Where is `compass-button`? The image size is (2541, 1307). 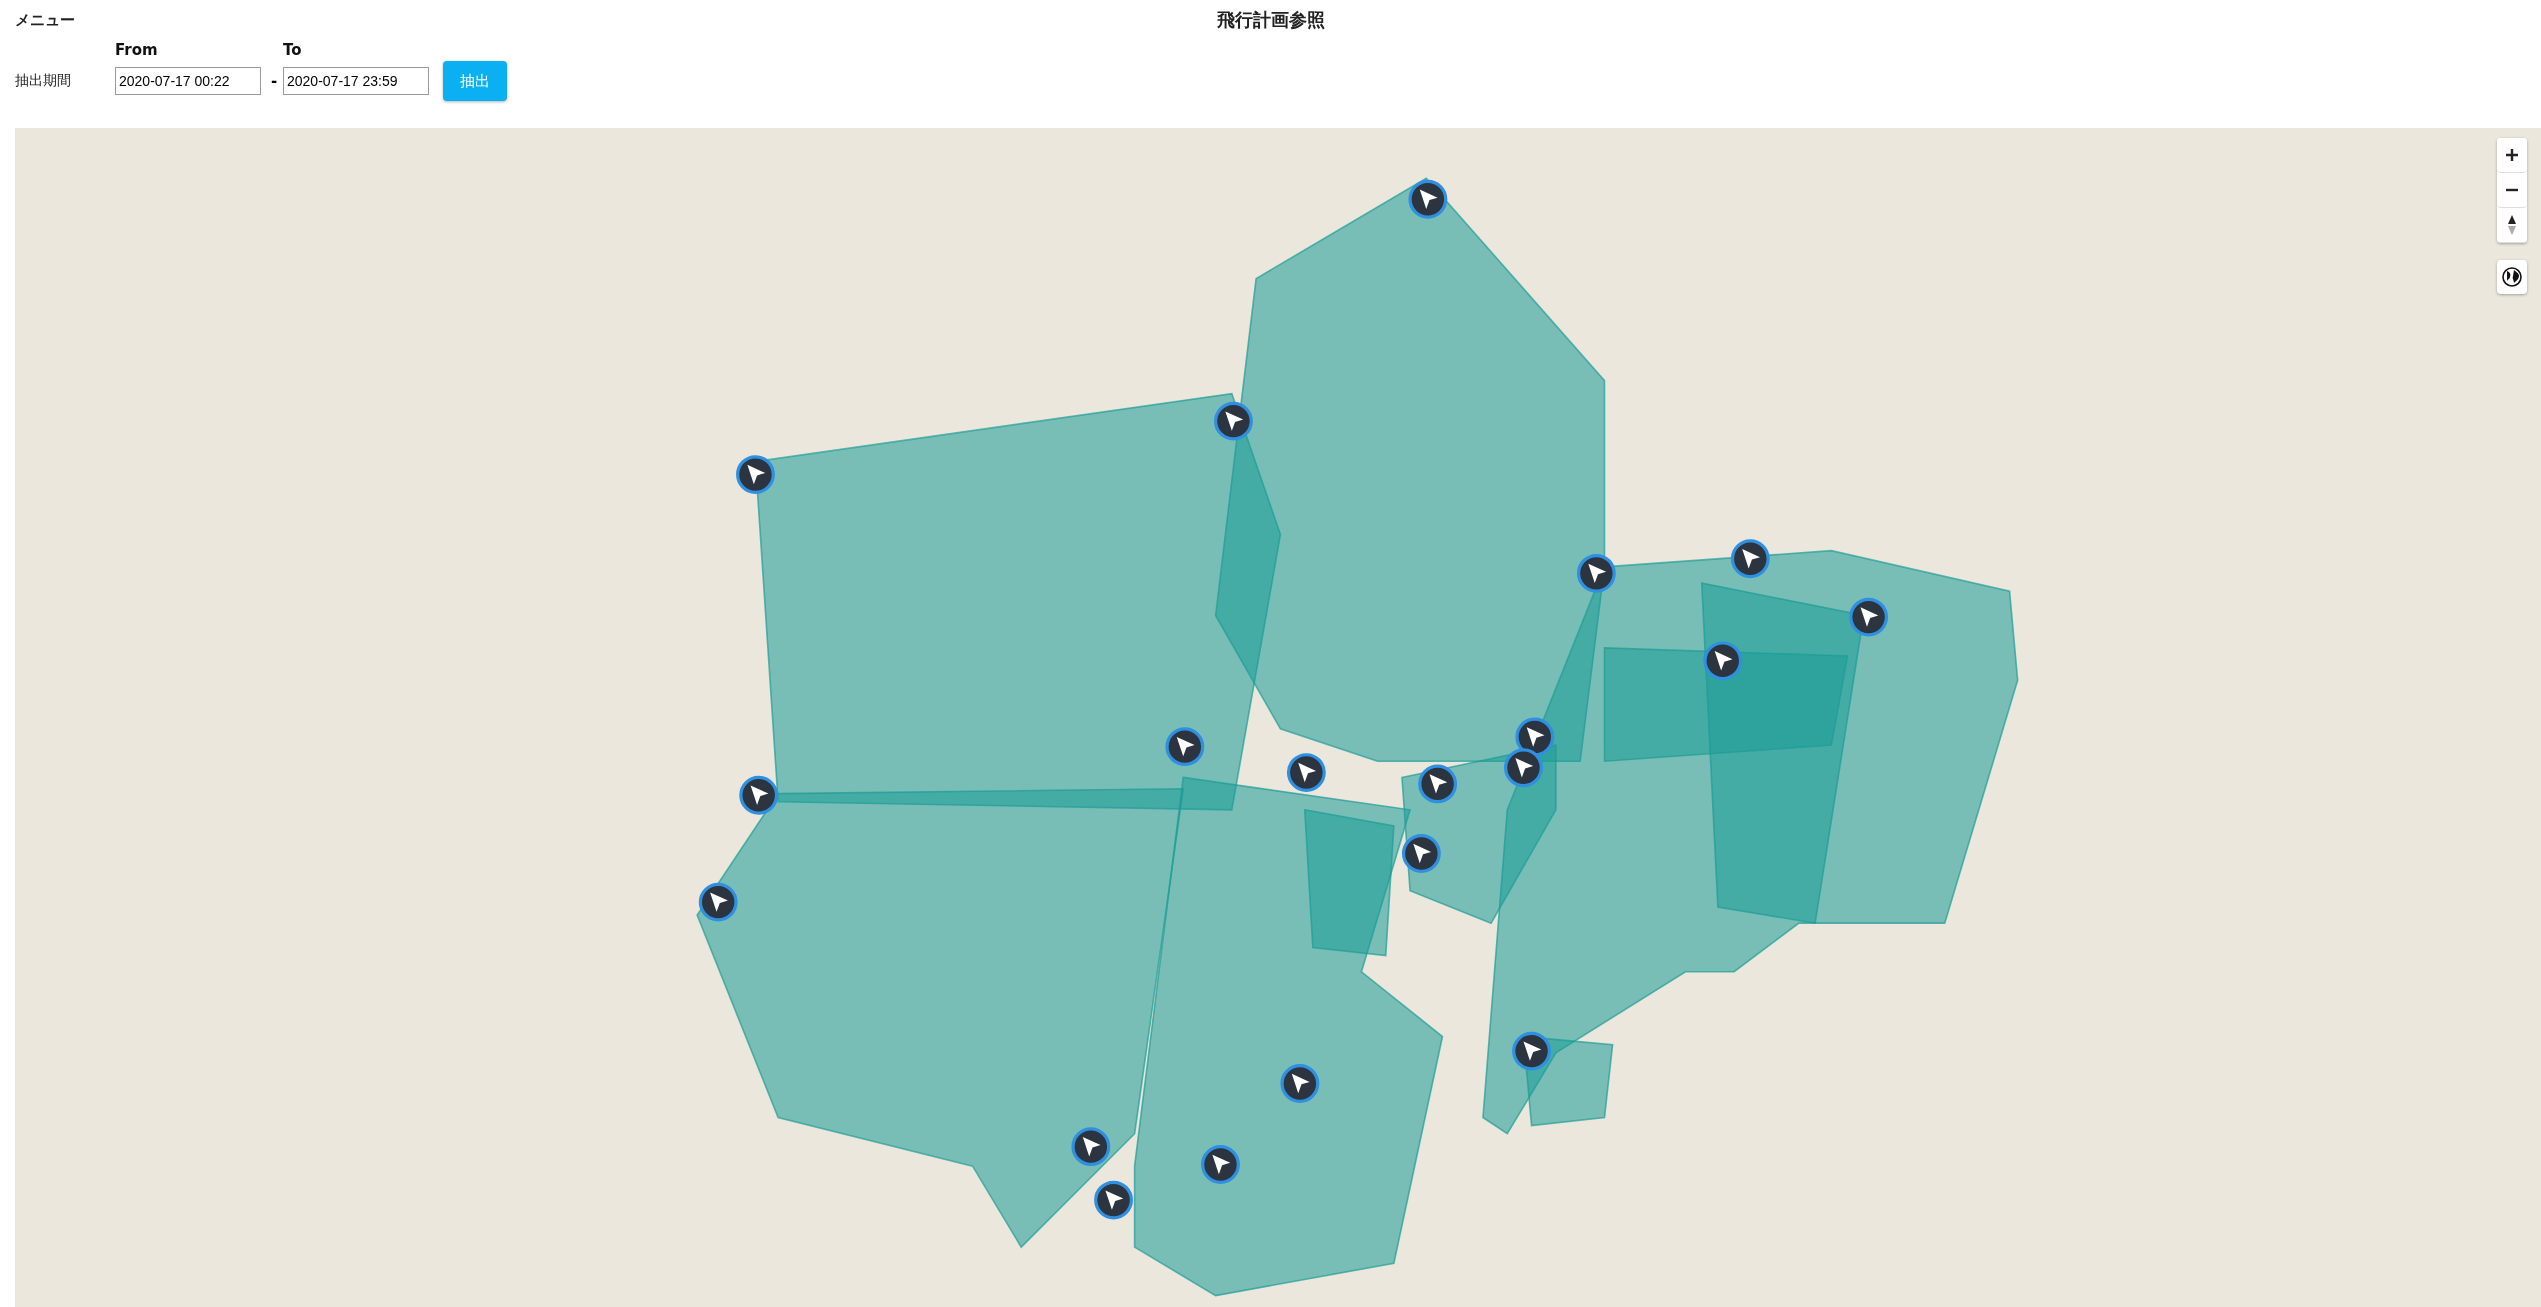
compass-button is located at coordinates (2512, 225).